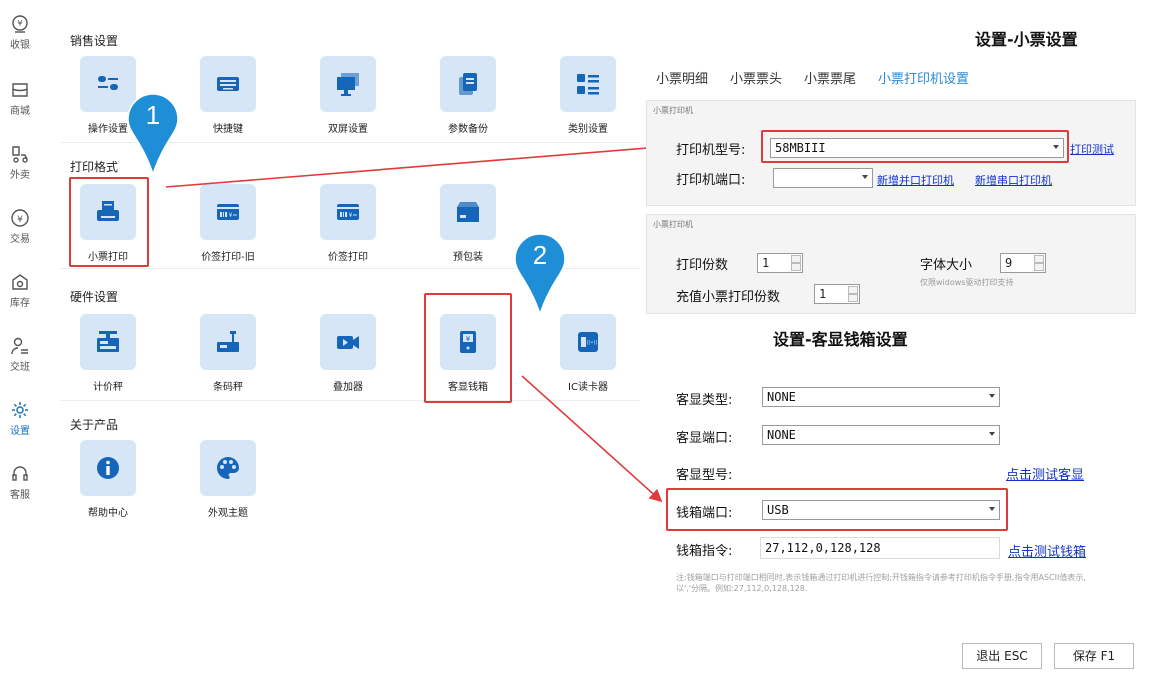 This screenshot has height=680, width=1156. Describe the element at coordinates (348, 353) in the screenshot. I see `tile-overlay: 叠加器` at that location.